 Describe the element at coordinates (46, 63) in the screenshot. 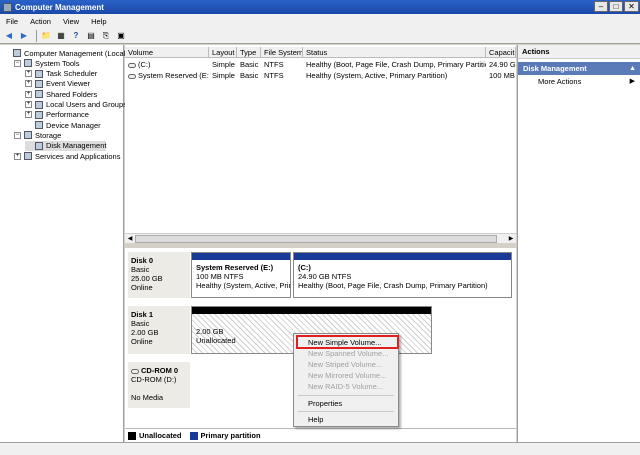

I see `tree-item-system-tools: − System Tools` at that location.